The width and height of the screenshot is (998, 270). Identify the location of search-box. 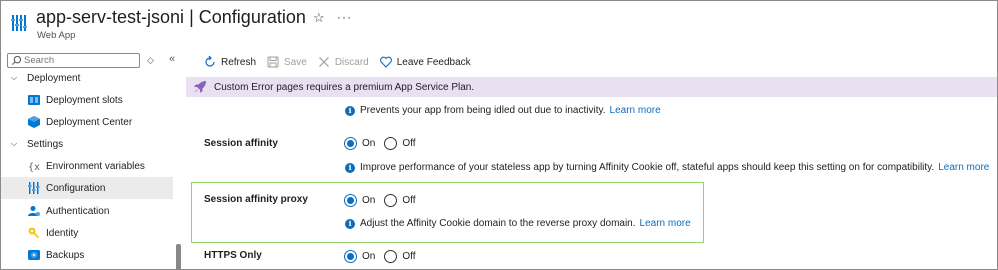
(73, 60).